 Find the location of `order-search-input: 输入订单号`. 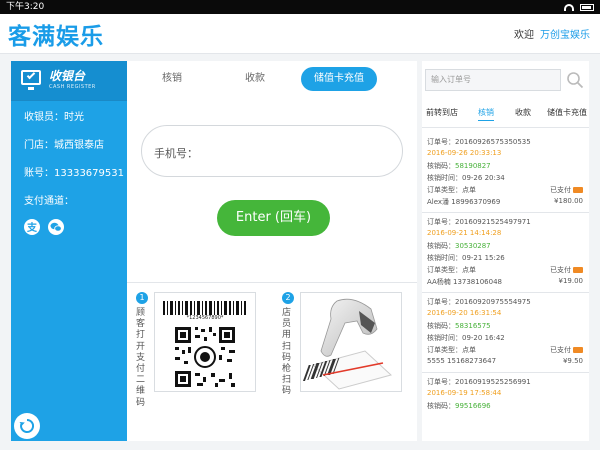

order-search-input: 输入订单号 is located at coordinates (493, 80).